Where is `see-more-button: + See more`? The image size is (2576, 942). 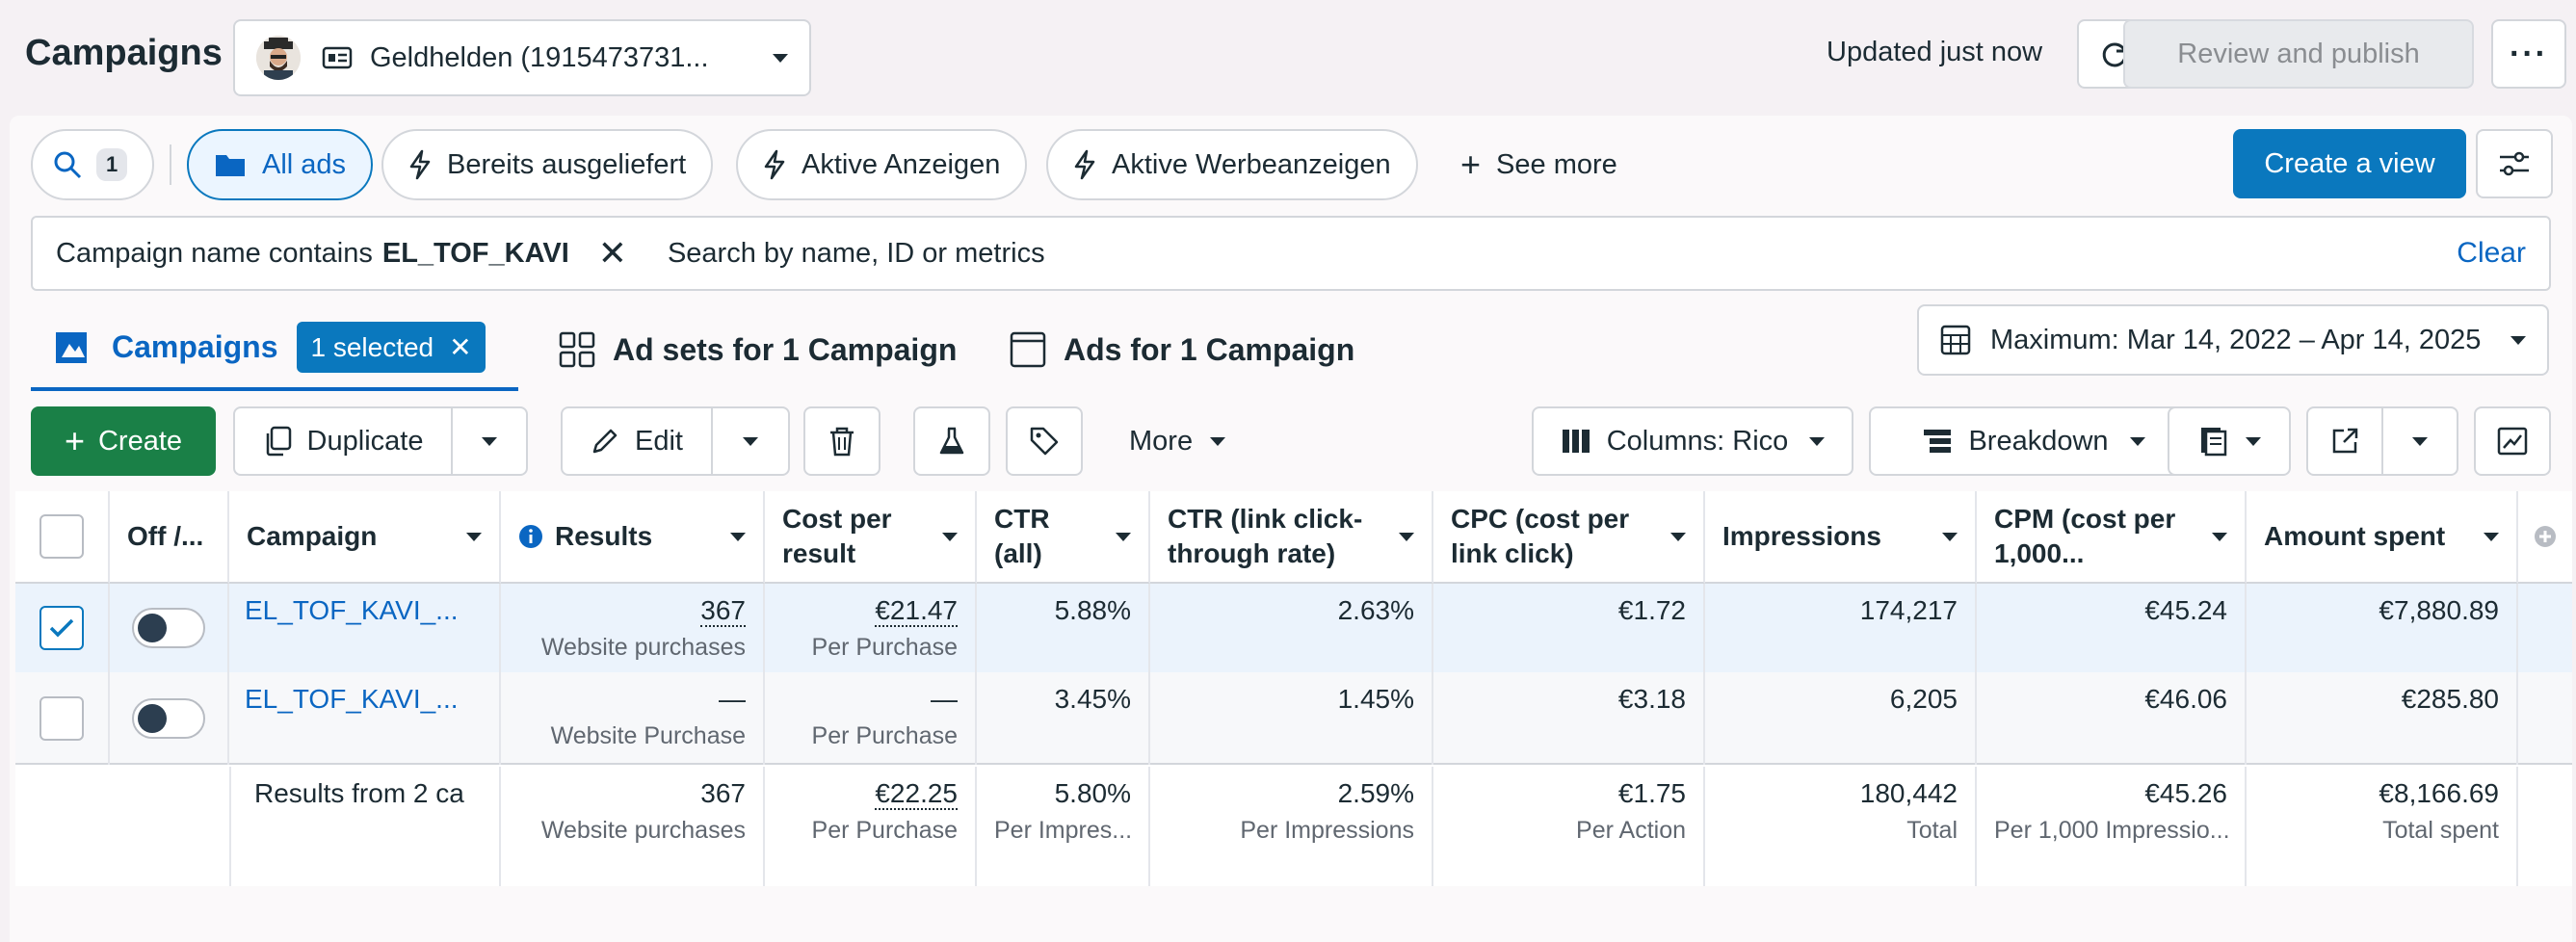
see-more-button: + See more is located at coordinates (1539, 164).